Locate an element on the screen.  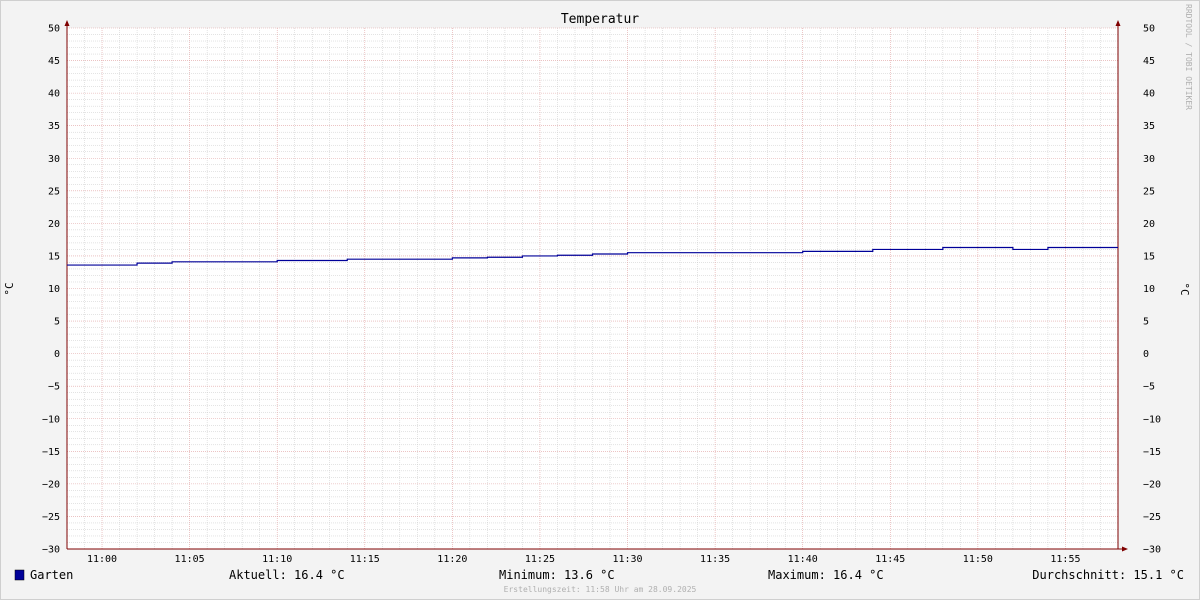
x-tick-label: 11:05 is located at coordinates (190, 559).